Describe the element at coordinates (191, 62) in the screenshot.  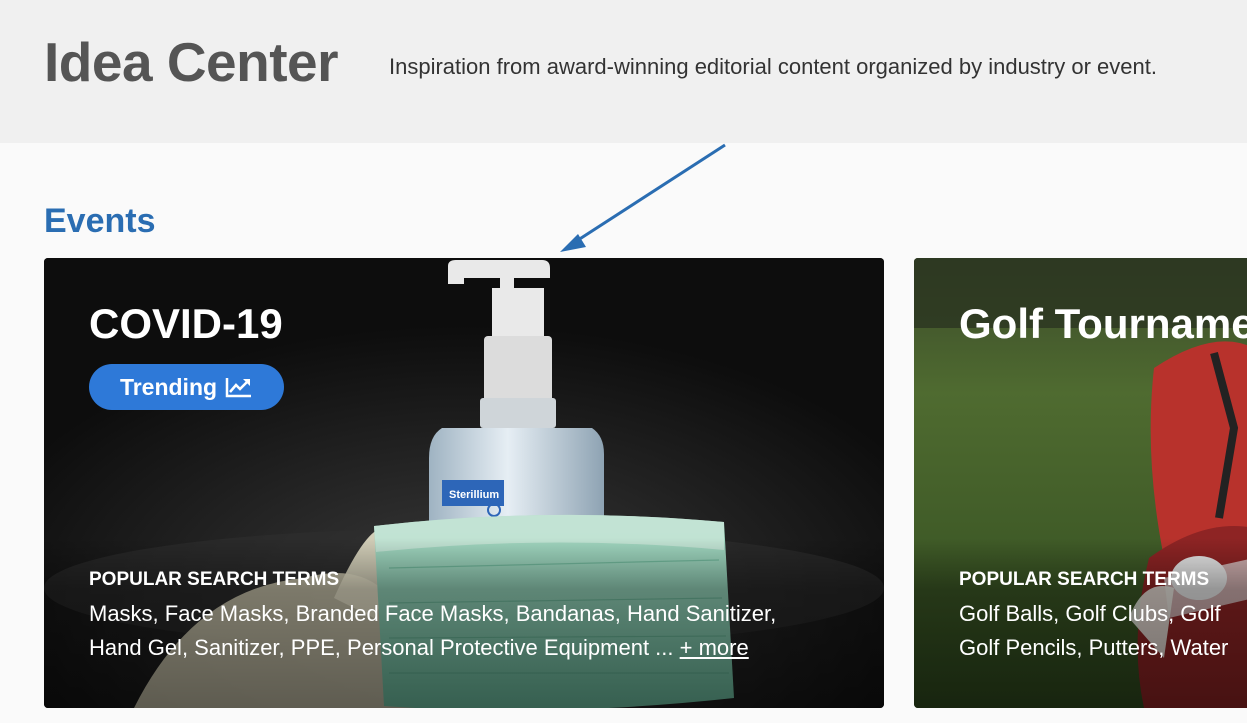
I see `page-title: Idea Center` at that location.